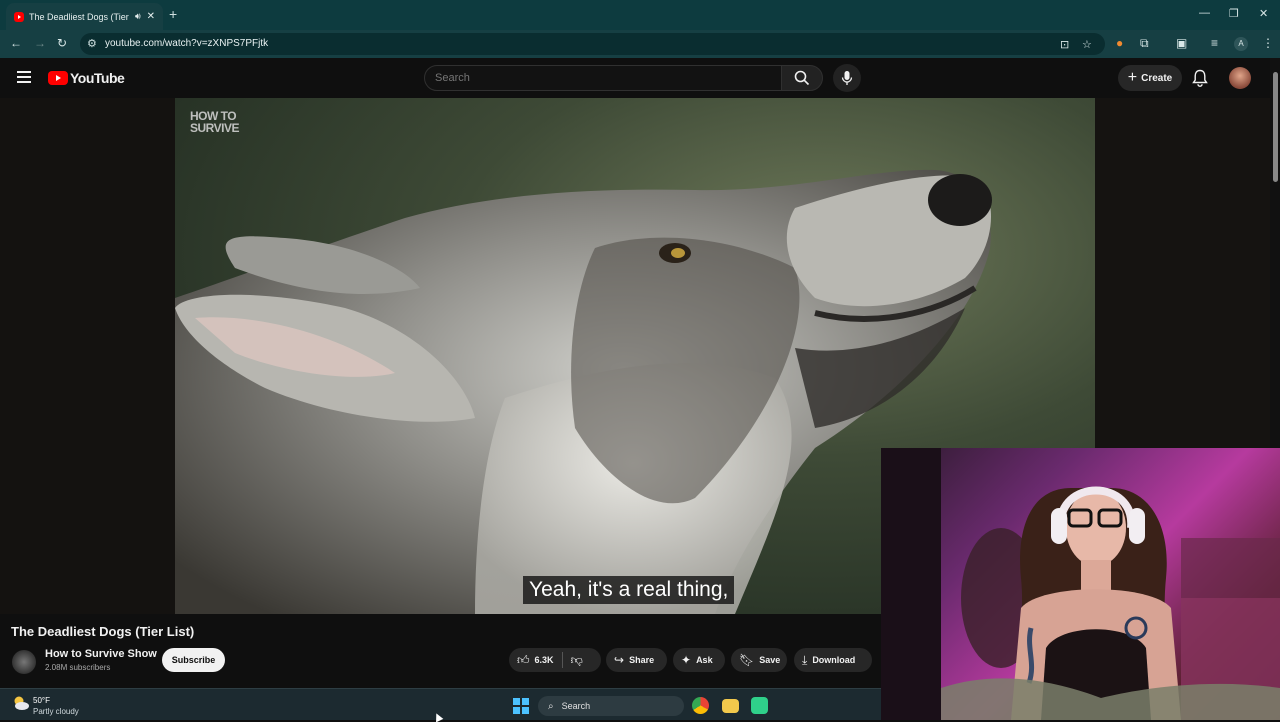  I want to click on profile-avatar: A, so click(1241, 44).